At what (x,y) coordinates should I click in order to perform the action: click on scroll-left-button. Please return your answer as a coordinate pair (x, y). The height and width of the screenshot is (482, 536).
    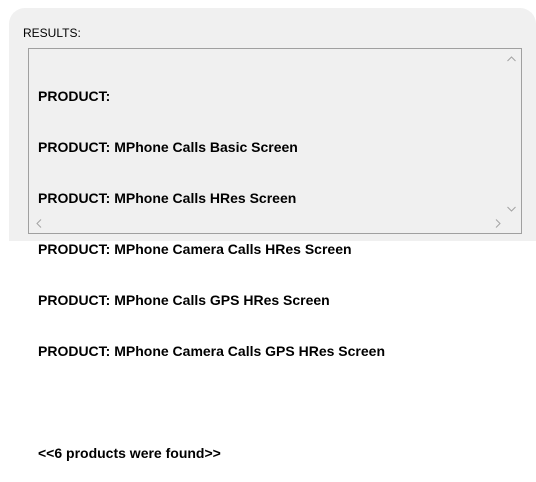
    Looking at the image, I should click on (38, 223).